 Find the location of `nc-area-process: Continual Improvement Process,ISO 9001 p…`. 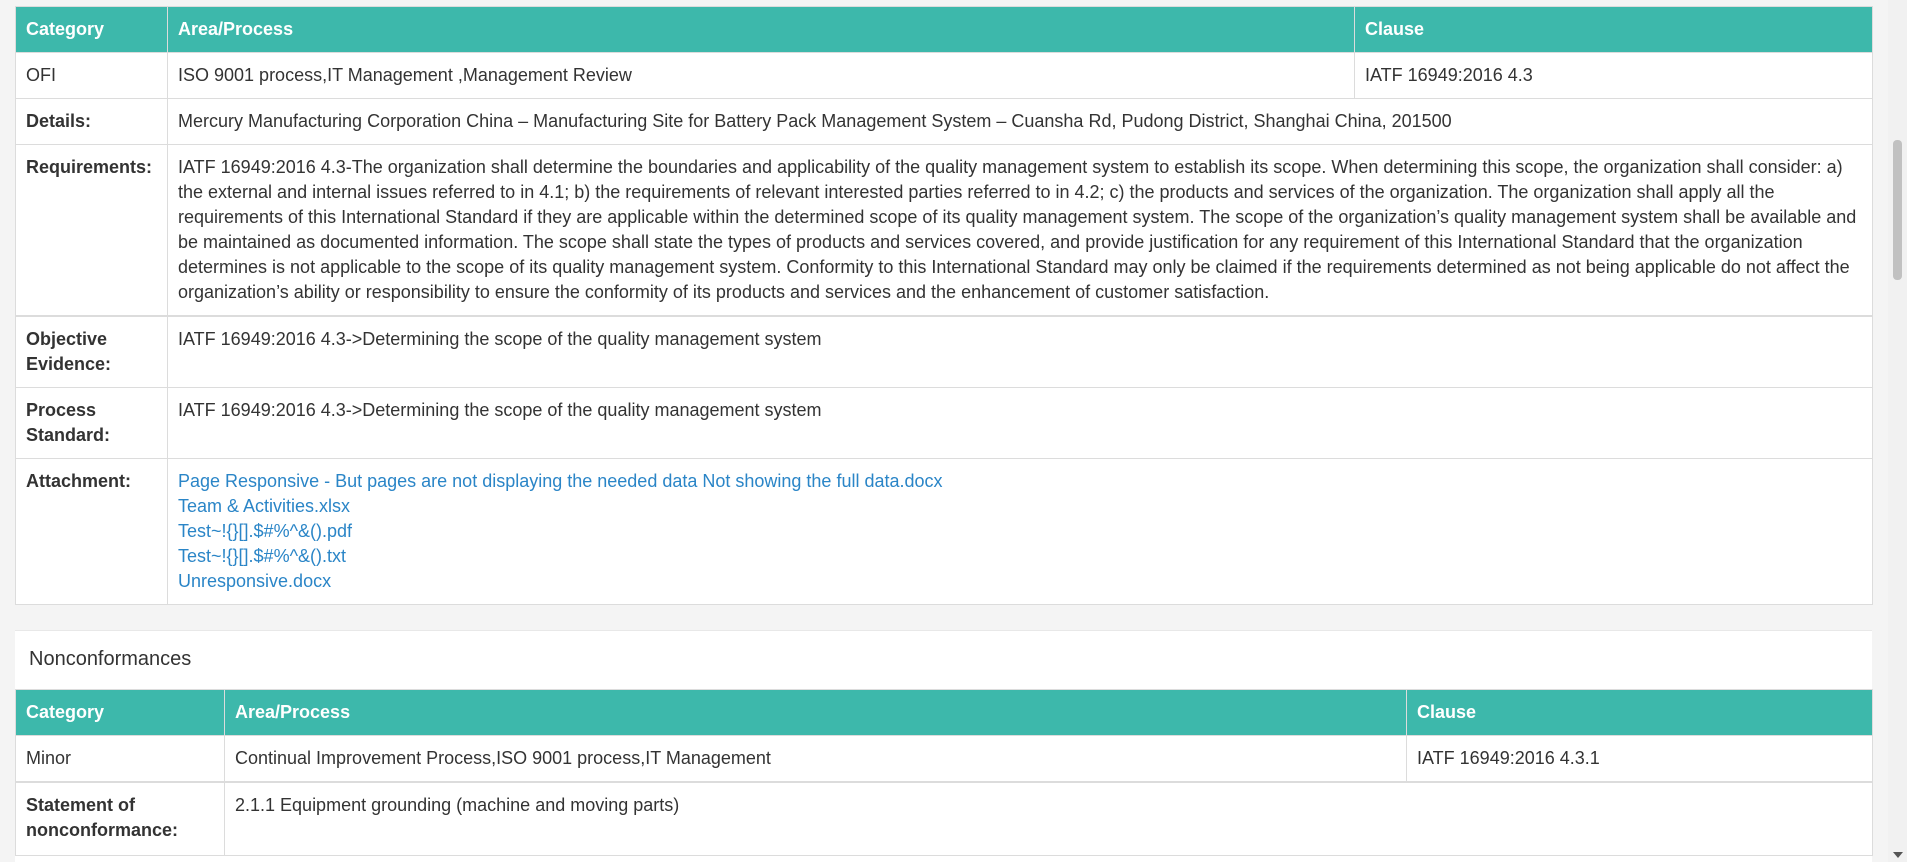

nc-area-process: Continual Improvement Process,ISO 9001 p… is located at coordinates (815, 759).